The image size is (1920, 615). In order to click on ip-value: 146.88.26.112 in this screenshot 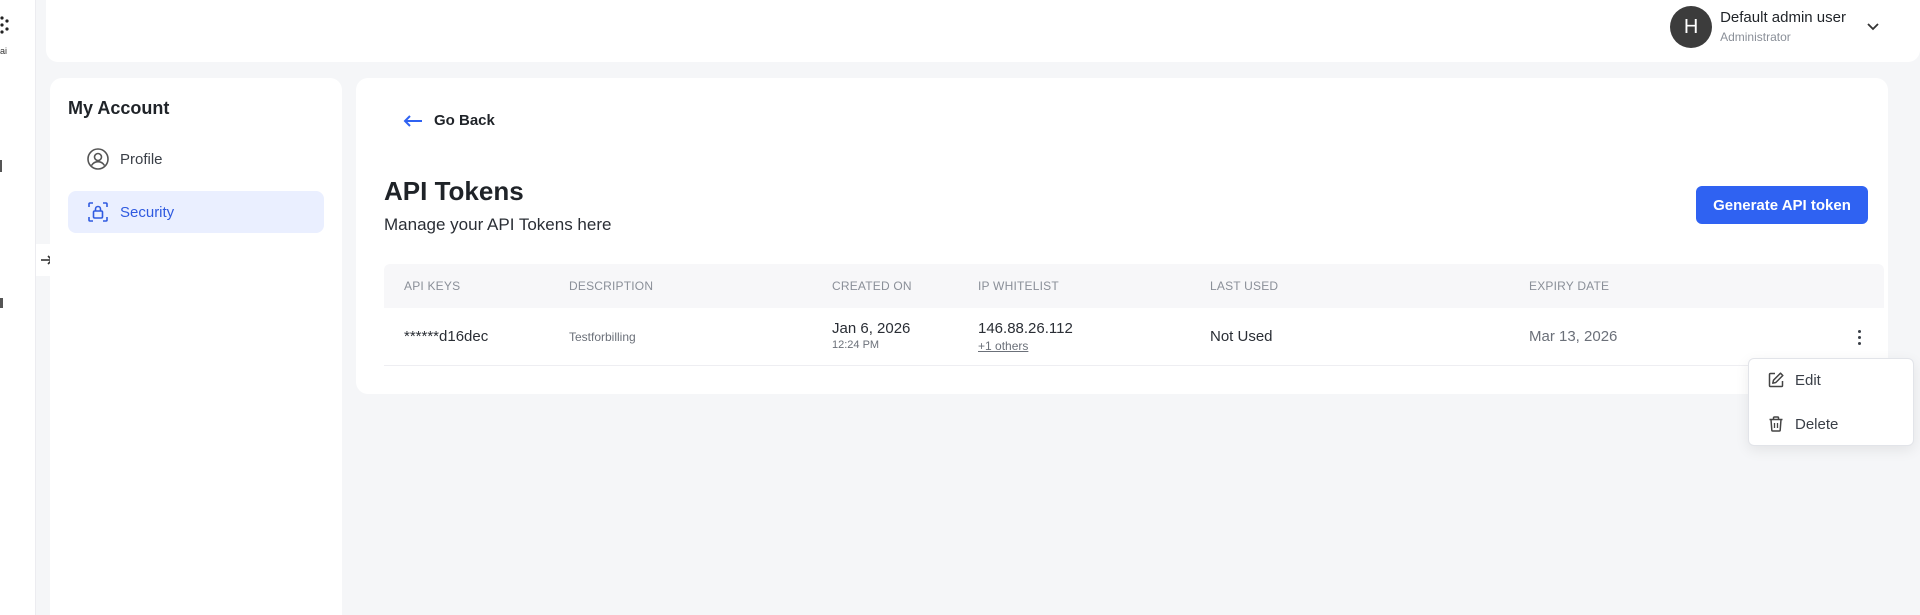, I will do `click(1025, 328)`.